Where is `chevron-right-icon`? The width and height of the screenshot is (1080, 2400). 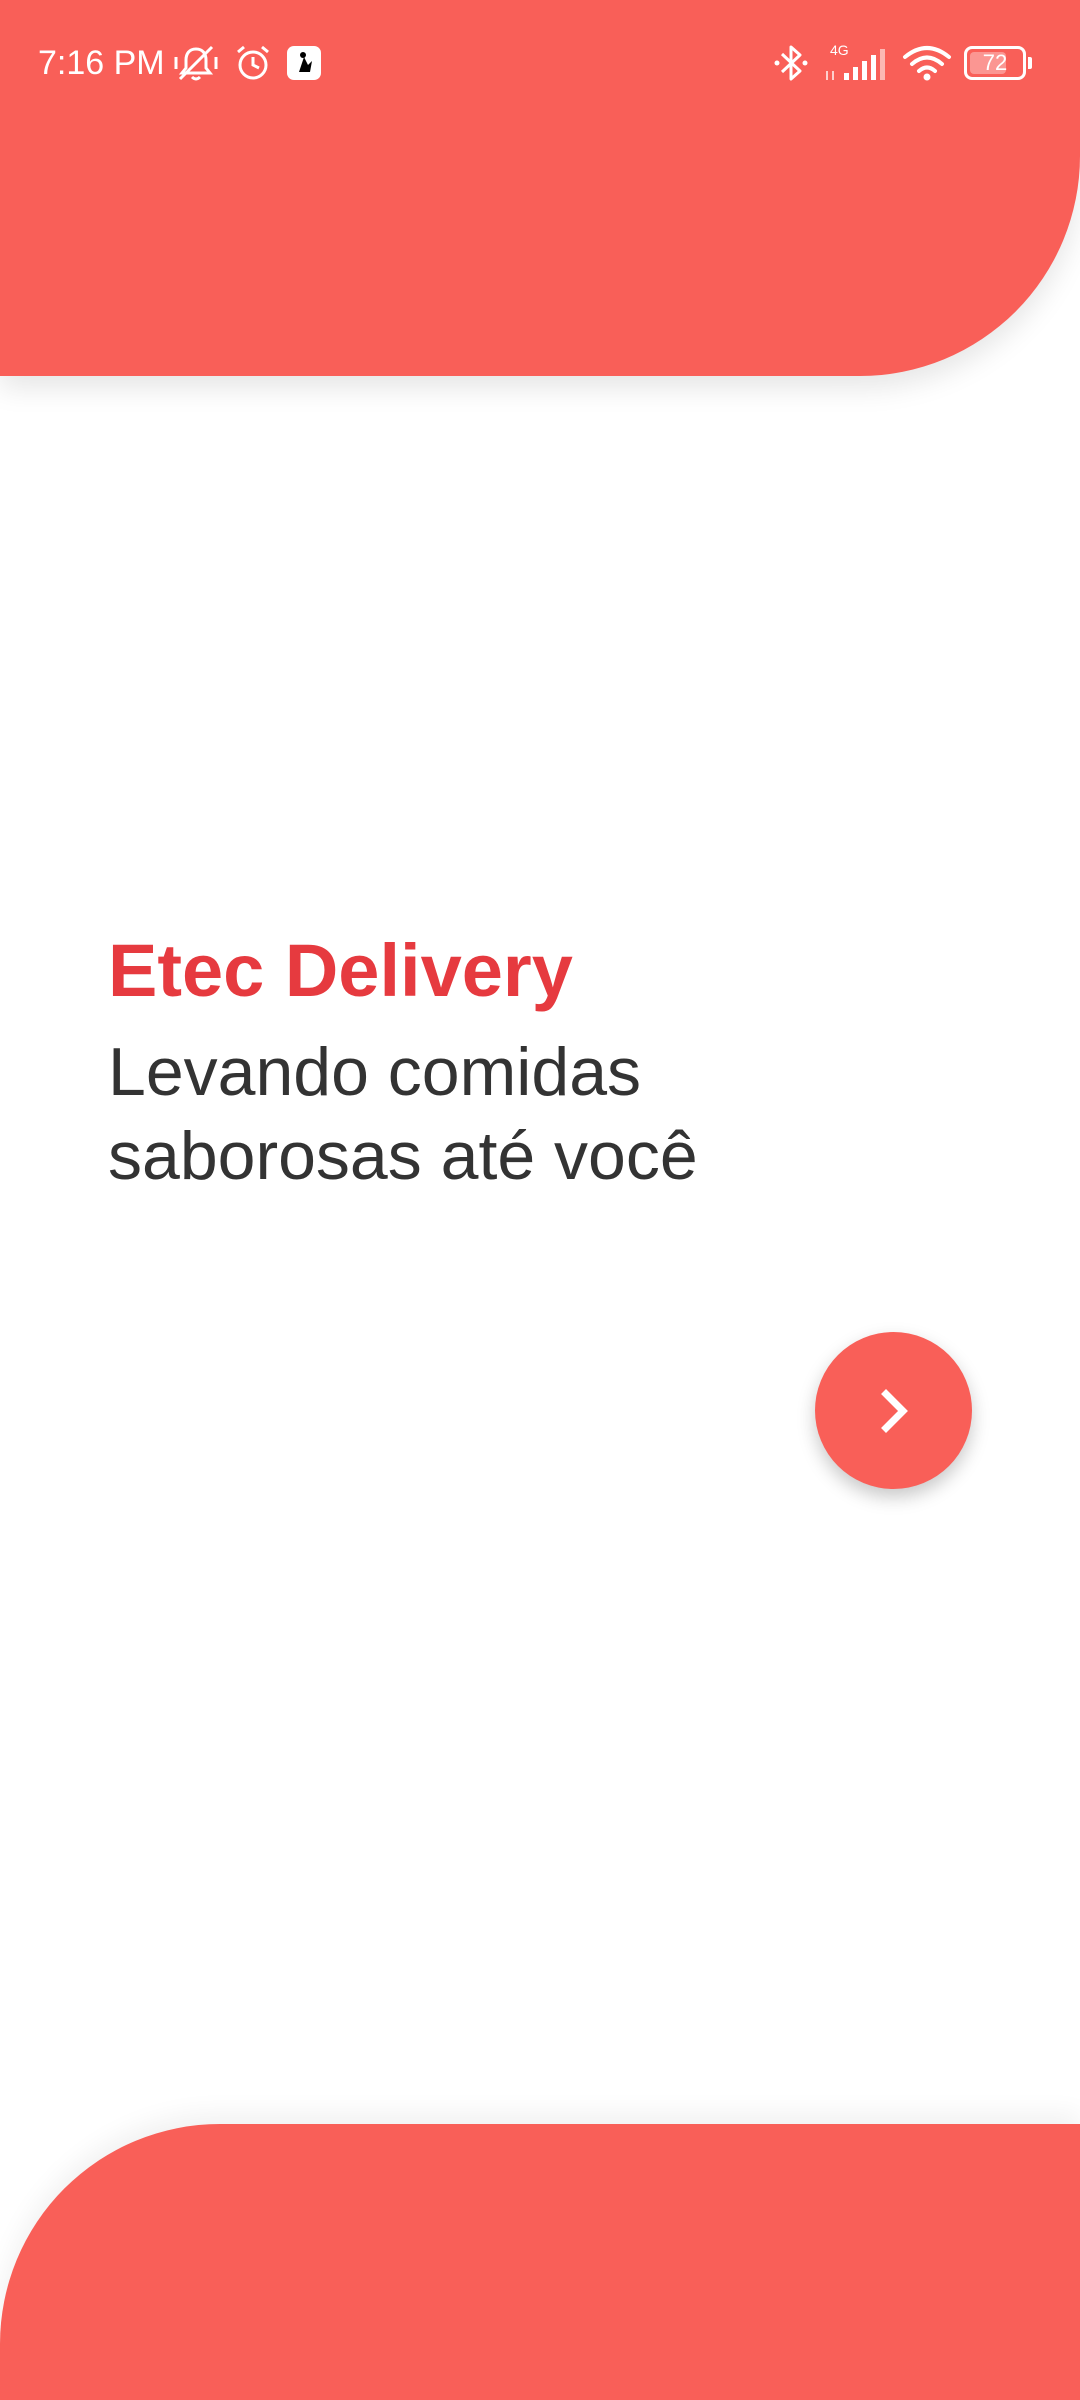 chevron-right-icon is located at coordinates (894, 1410).